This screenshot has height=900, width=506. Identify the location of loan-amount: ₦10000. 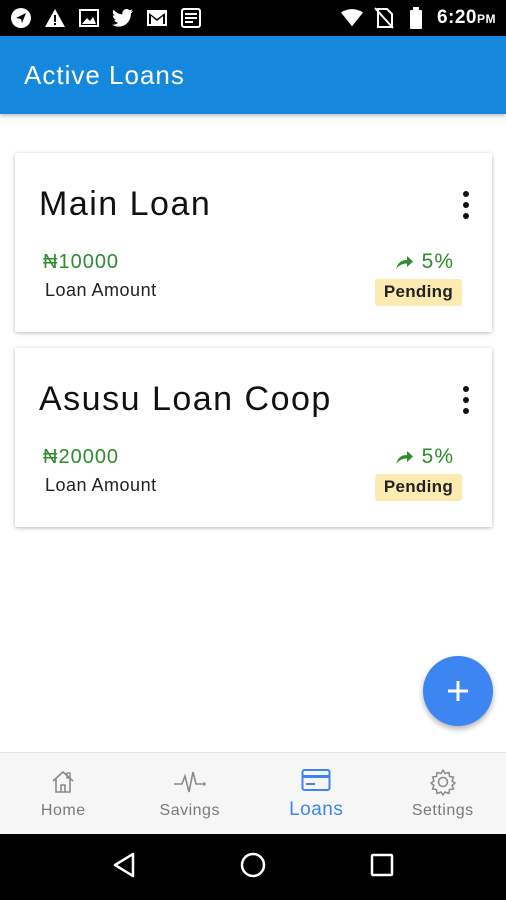
(81, 262).